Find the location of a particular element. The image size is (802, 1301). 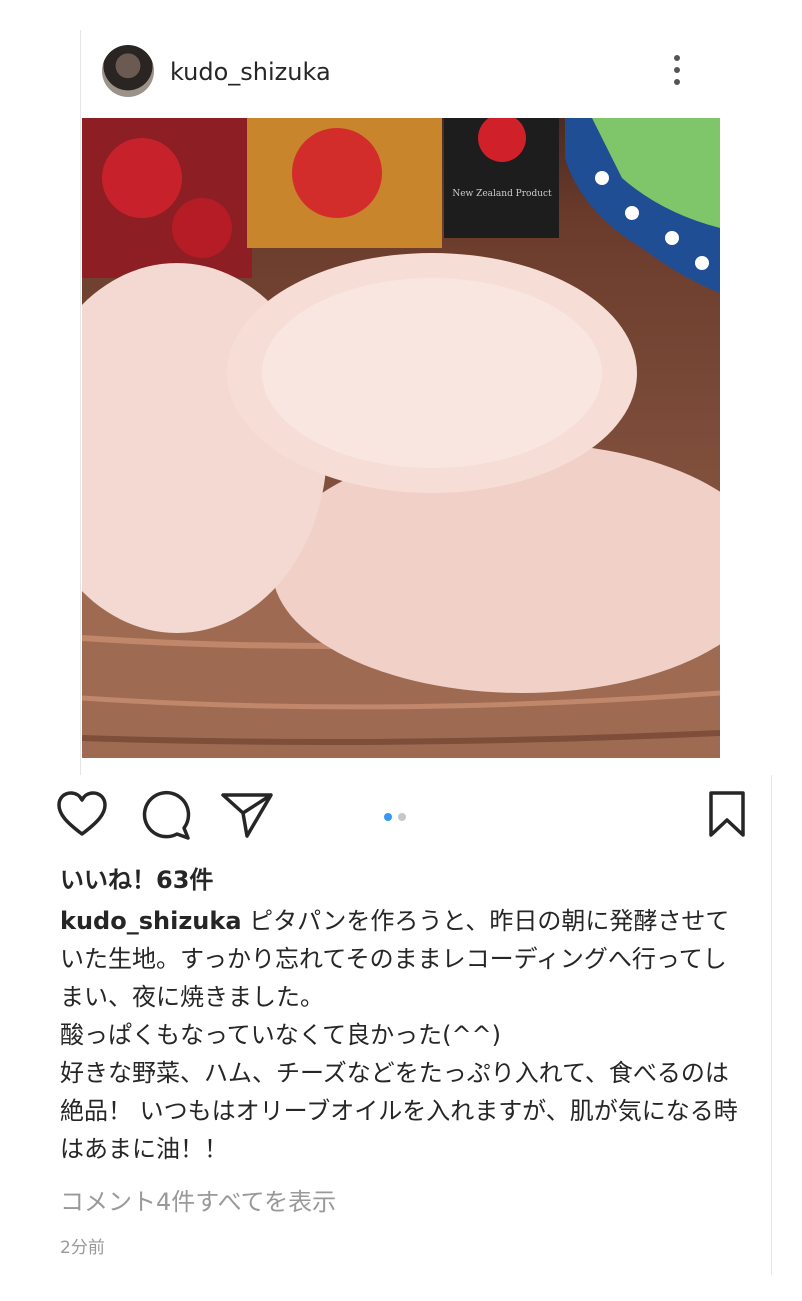

bookmark-icon is located at coordinates (727, 814).